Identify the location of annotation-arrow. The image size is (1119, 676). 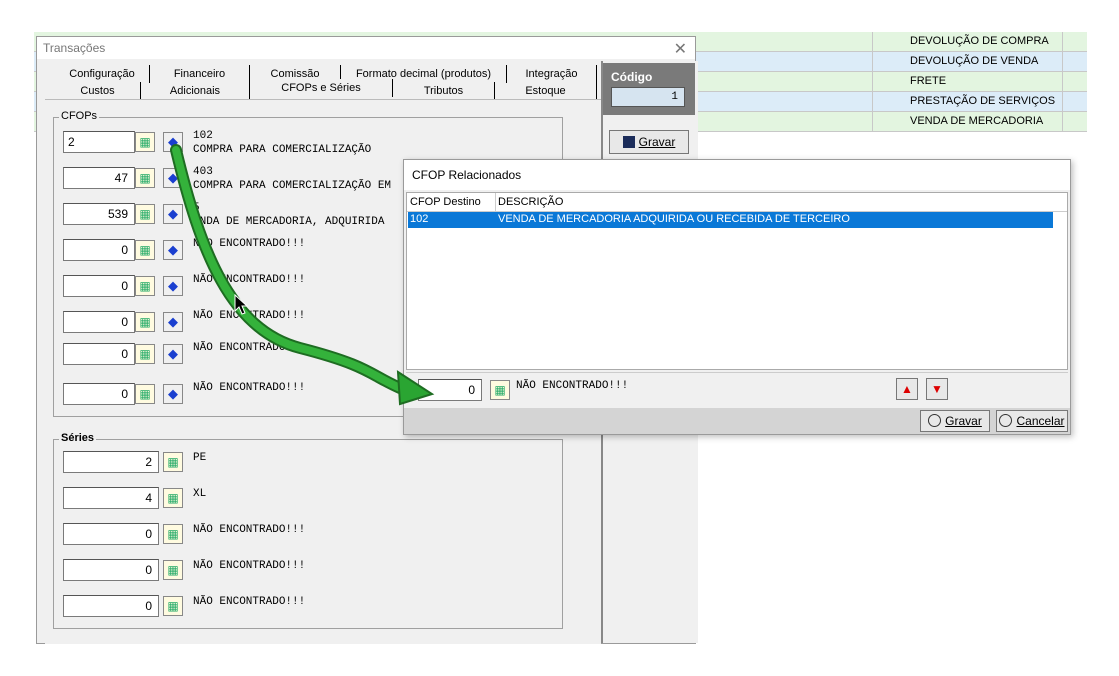
(302, 275).